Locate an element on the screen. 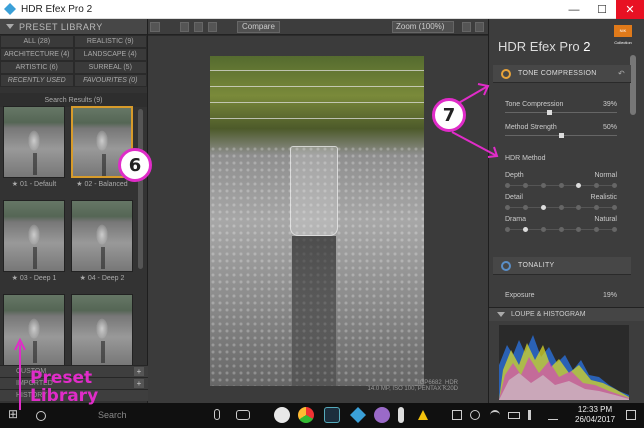  tonality-header: TONALITY is located at coordinates (562, 266).